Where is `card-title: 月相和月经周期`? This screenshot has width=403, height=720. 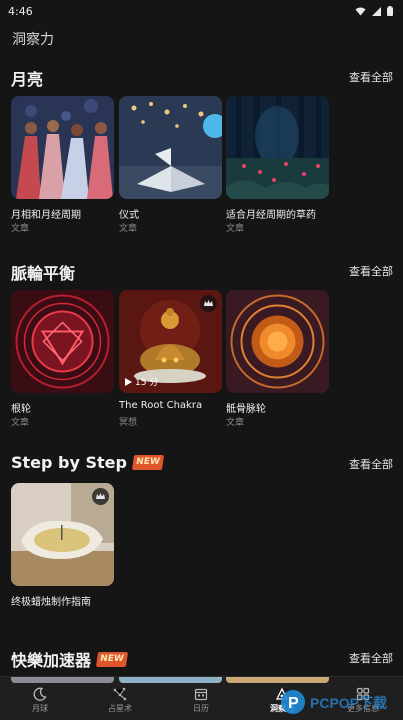
card-title: 月相和月经周期 is located at coordinates (46, 215).